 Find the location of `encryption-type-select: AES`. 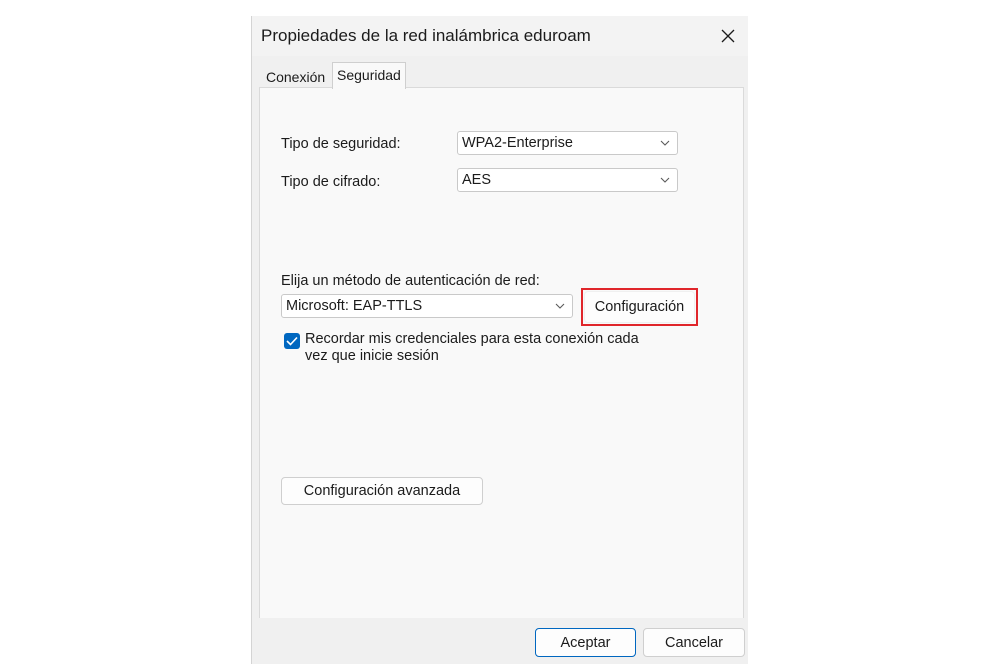

encryption-type-select: AES is located at coordinates (567, 180).